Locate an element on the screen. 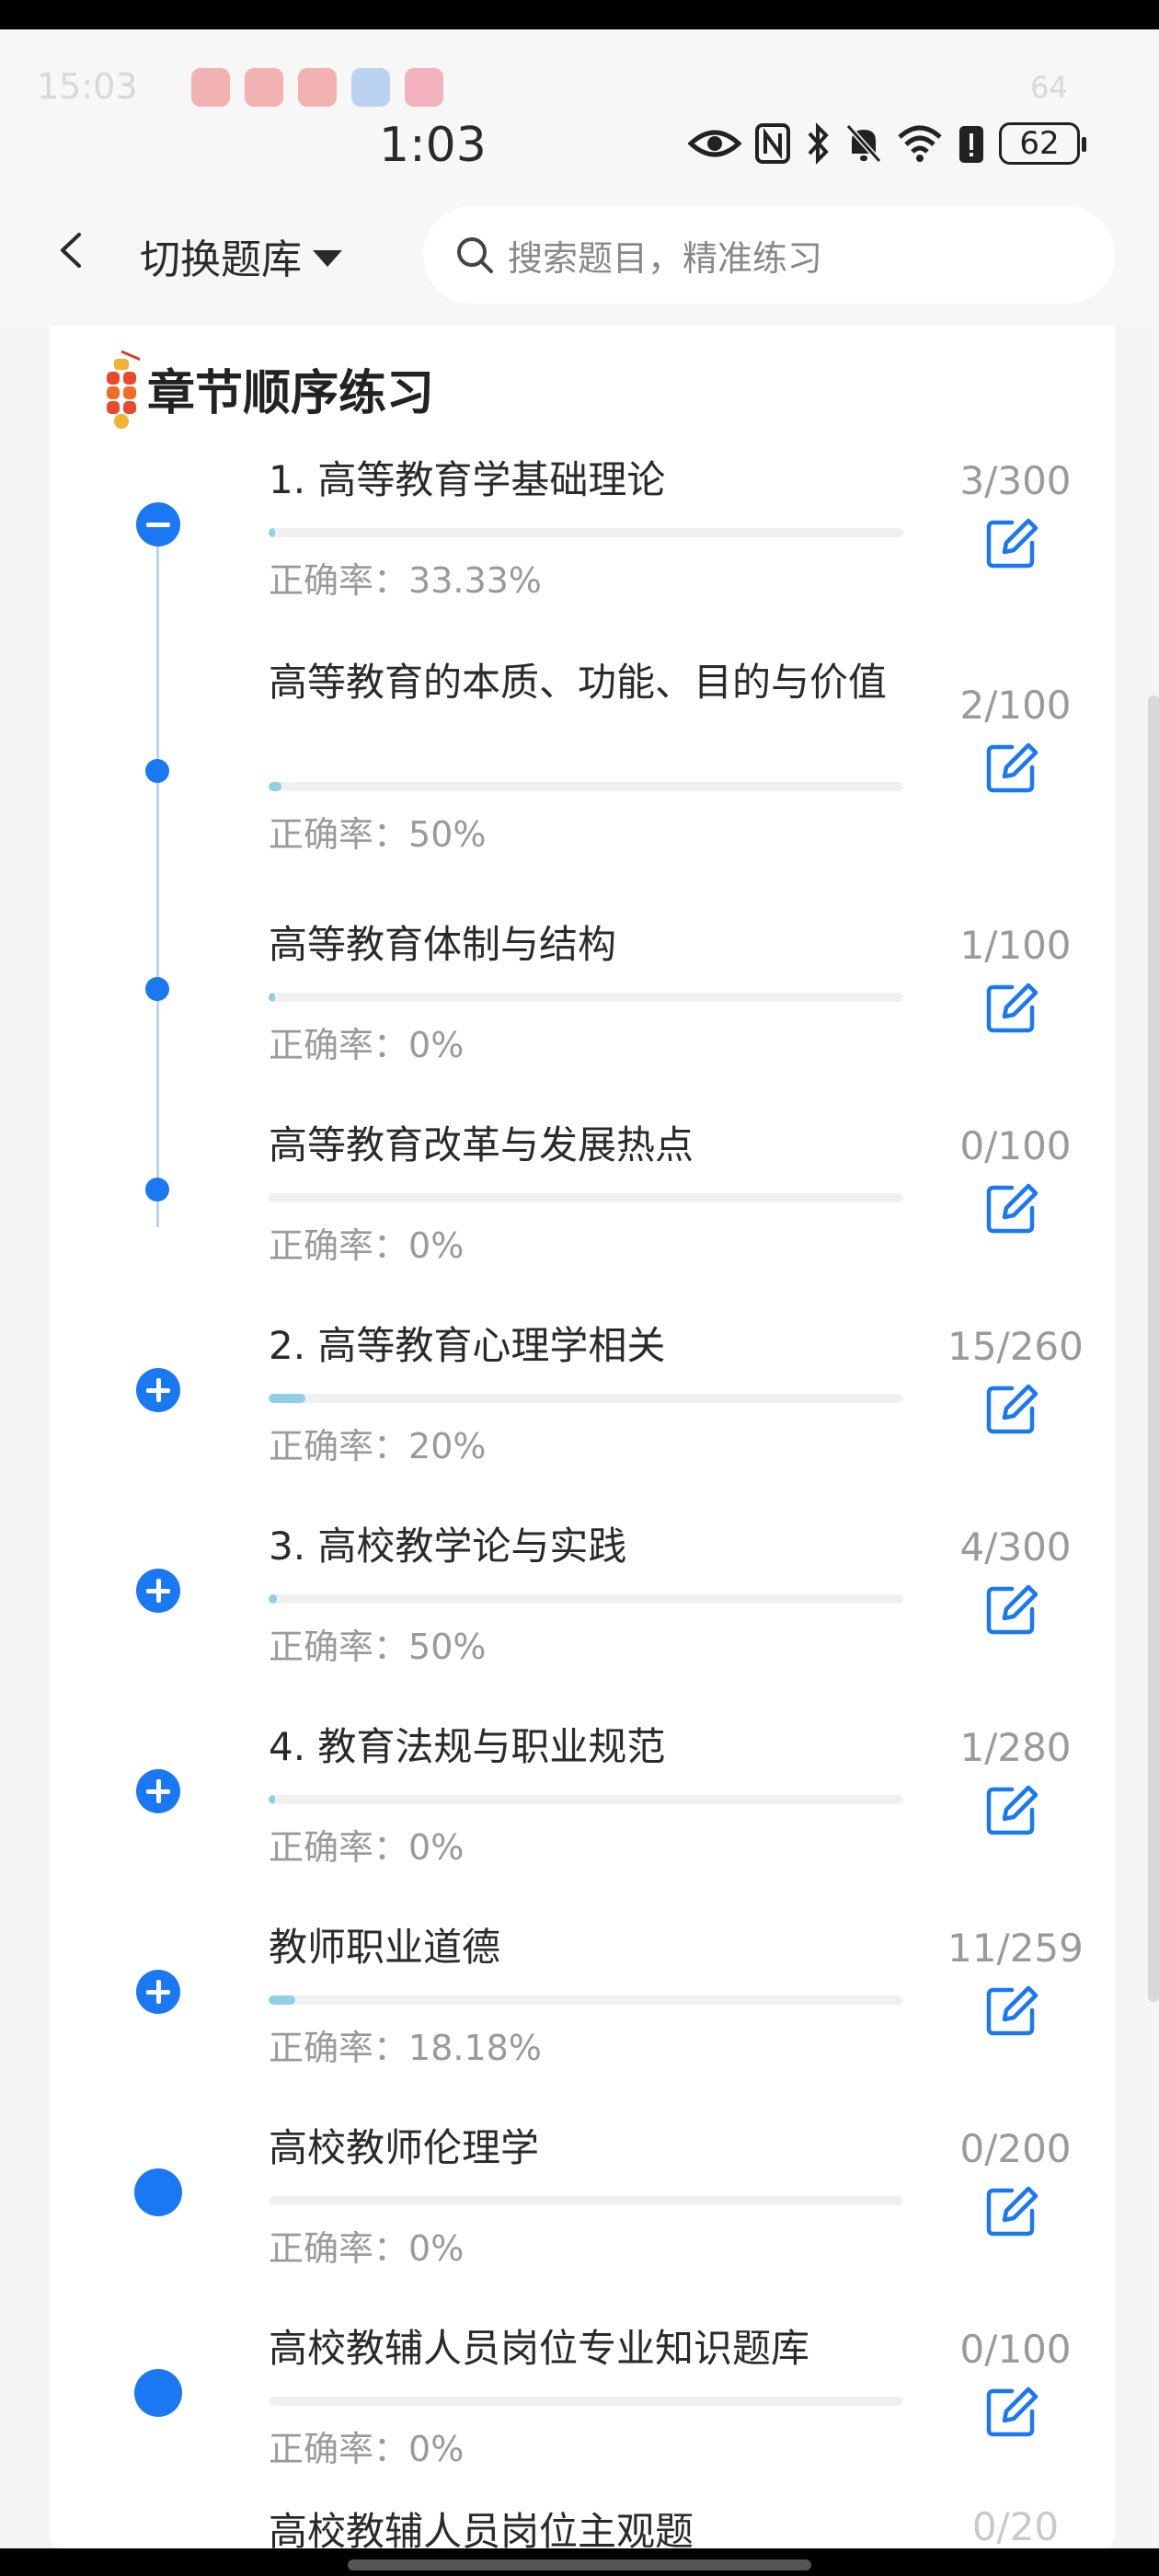 The image size is (1159, 2576). chapter-title: 高等教育改革与发展热点 is located at coordinates (481, 1144).